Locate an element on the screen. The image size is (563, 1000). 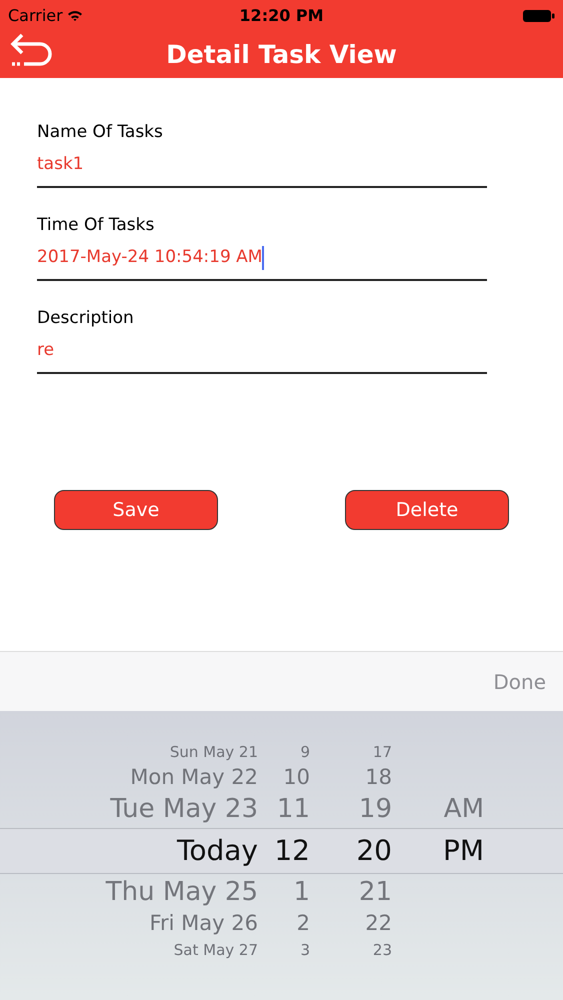
picker-row: Sat May 27 3 23 is located at coordinates (281, 950).